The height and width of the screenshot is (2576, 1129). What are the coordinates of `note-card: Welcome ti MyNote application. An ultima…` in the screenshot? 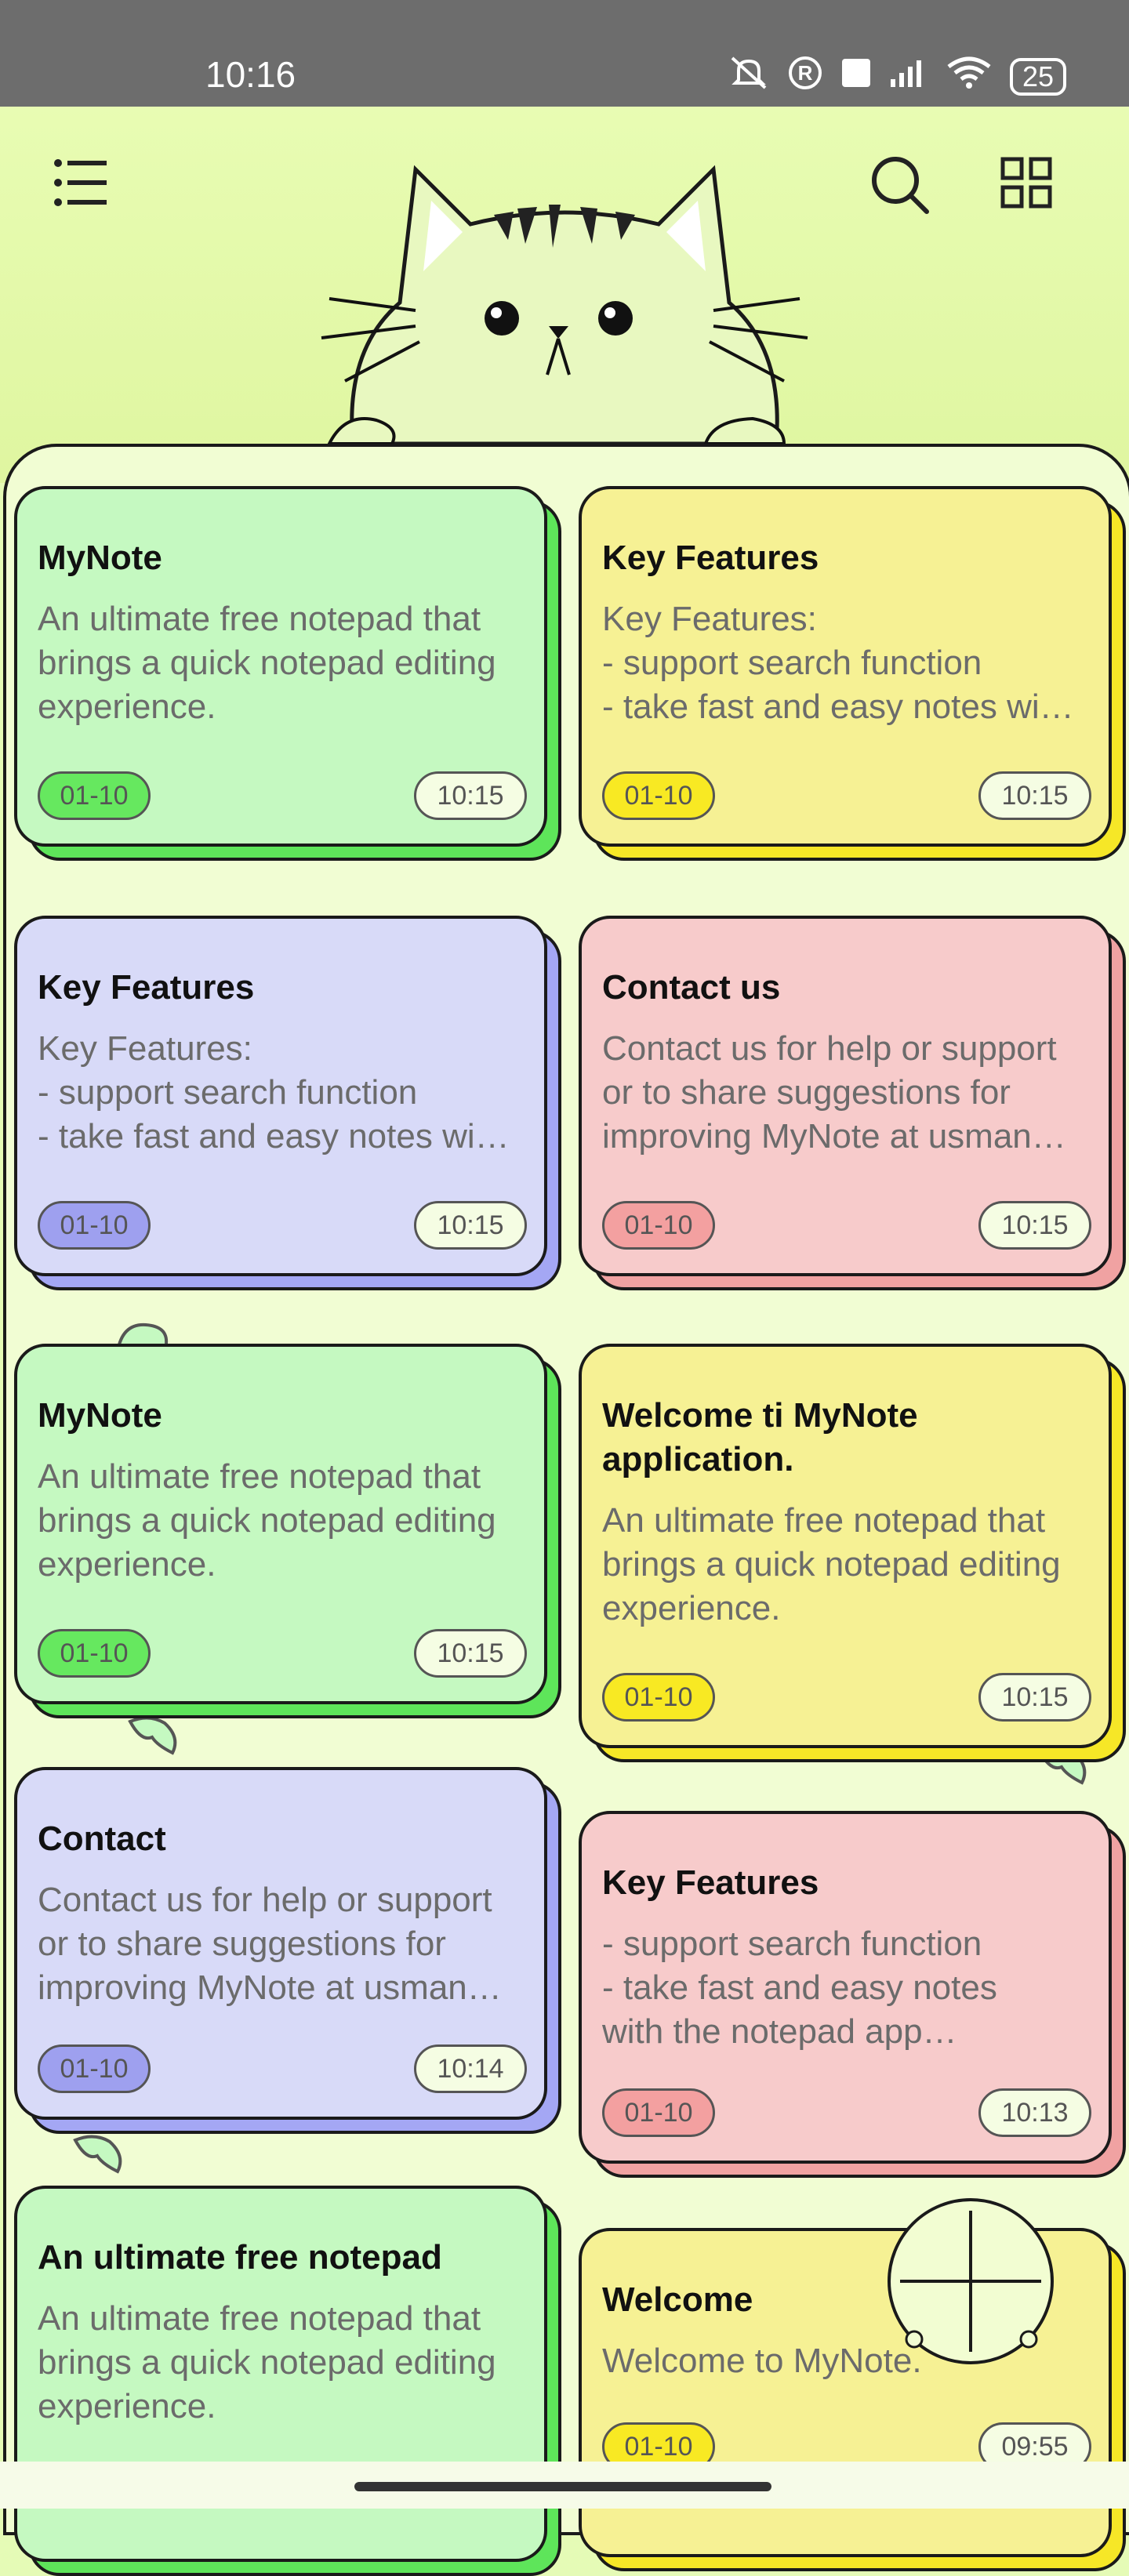 It's located at (852, 1553).